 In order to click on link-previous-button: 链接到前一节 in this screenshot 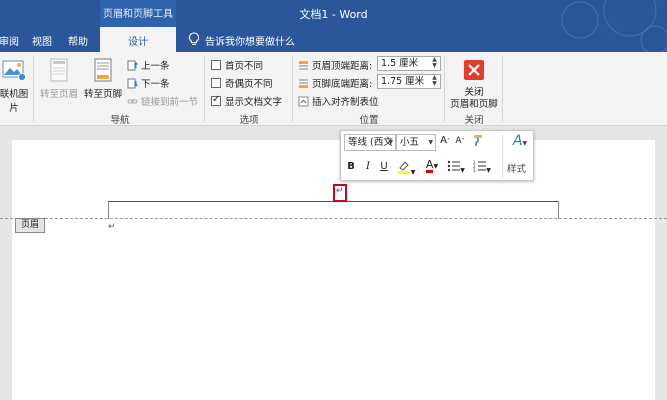, I will do `click(162, 101)`.